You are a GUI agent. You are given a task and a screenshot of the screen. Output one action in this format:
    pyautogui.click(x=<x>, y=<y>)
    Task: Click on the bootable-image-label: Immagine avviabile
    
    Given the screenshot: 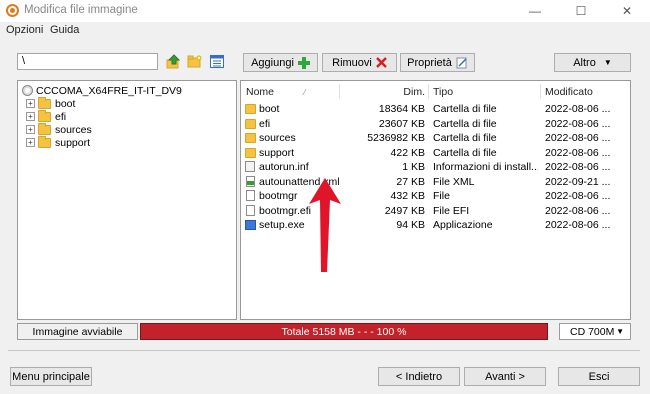 What is the action you would take?
    pyautogui.click(x=77, y=331)
    